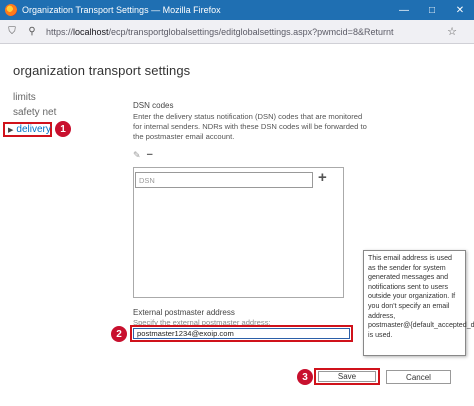 The image size is (474, 406). I want to click on firefox-logo-icon, so click(11, 10).